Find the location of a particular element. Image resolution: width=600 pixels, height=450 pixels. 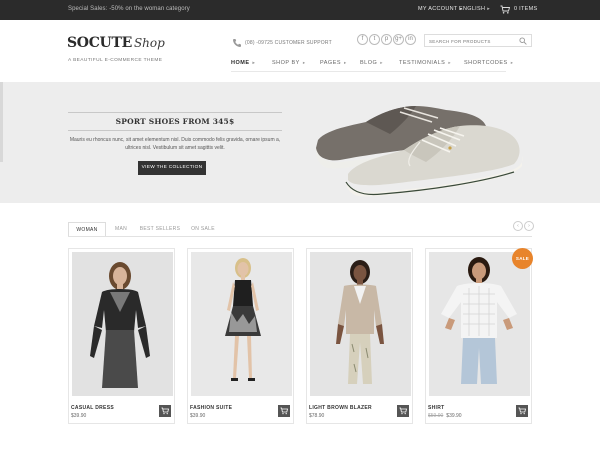

google-plus-icon: g+ is located at coordinates (398, 39).